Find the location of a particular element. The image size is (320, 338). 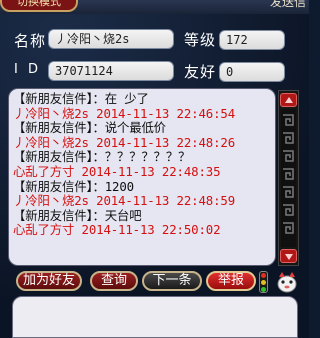

message-sender-time: 丿冷阳丶烧2s 2014-11-13 22:48:59 is located at coordinates (124, 201).